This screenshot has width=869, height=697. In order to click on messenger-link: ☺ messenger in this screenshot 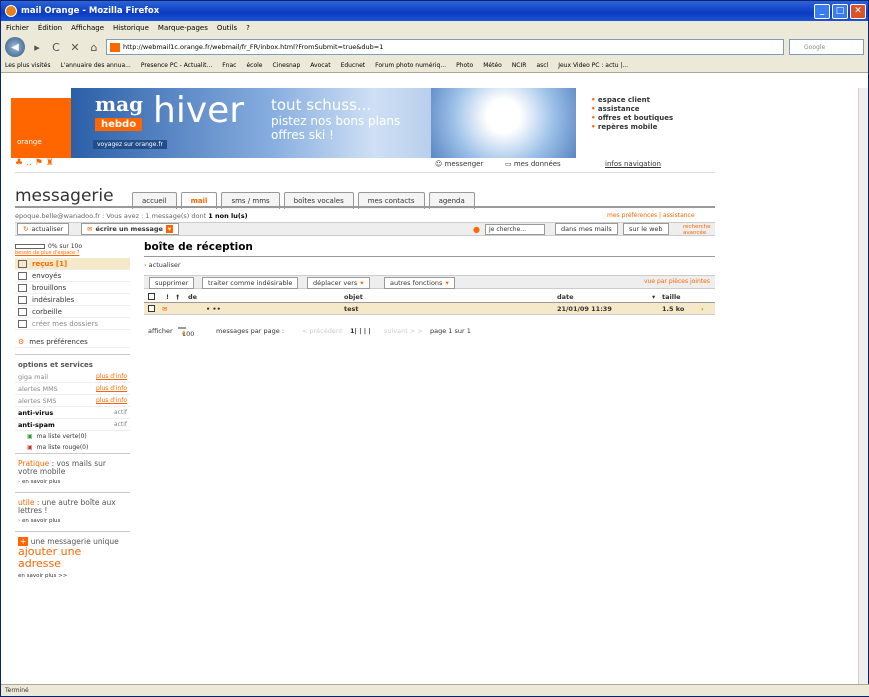, I will do `click(459, 164)`.